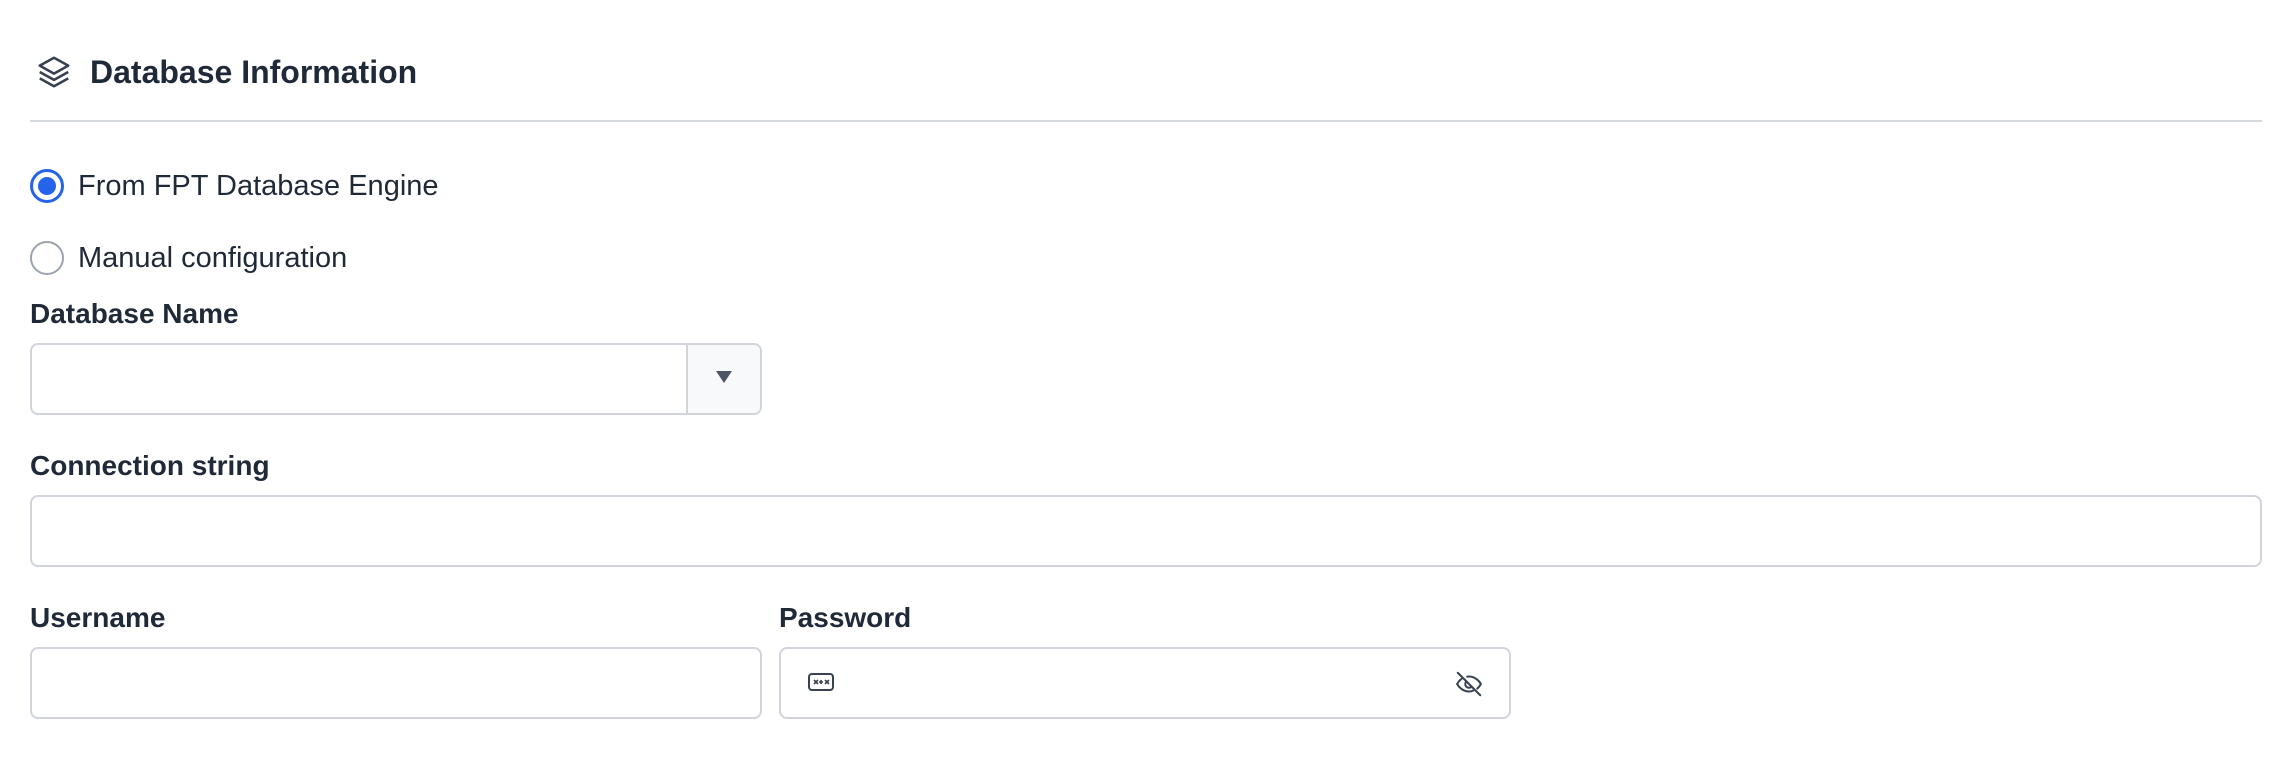 Image resolution: width=2286 pixels, height=780 pixels. What do you see at coordinates (150, 465) in the screenshot?
I see `connection-string-label: Connection string` at bounding box center [150, 465].